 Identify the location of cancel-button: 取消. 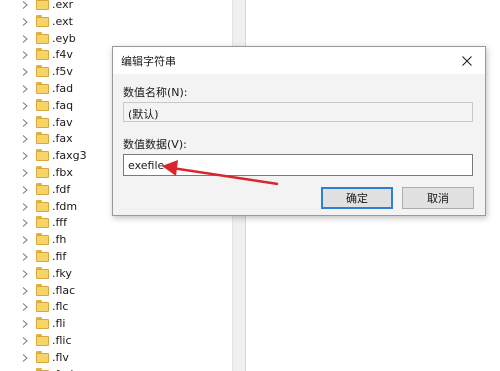
(438, 198).